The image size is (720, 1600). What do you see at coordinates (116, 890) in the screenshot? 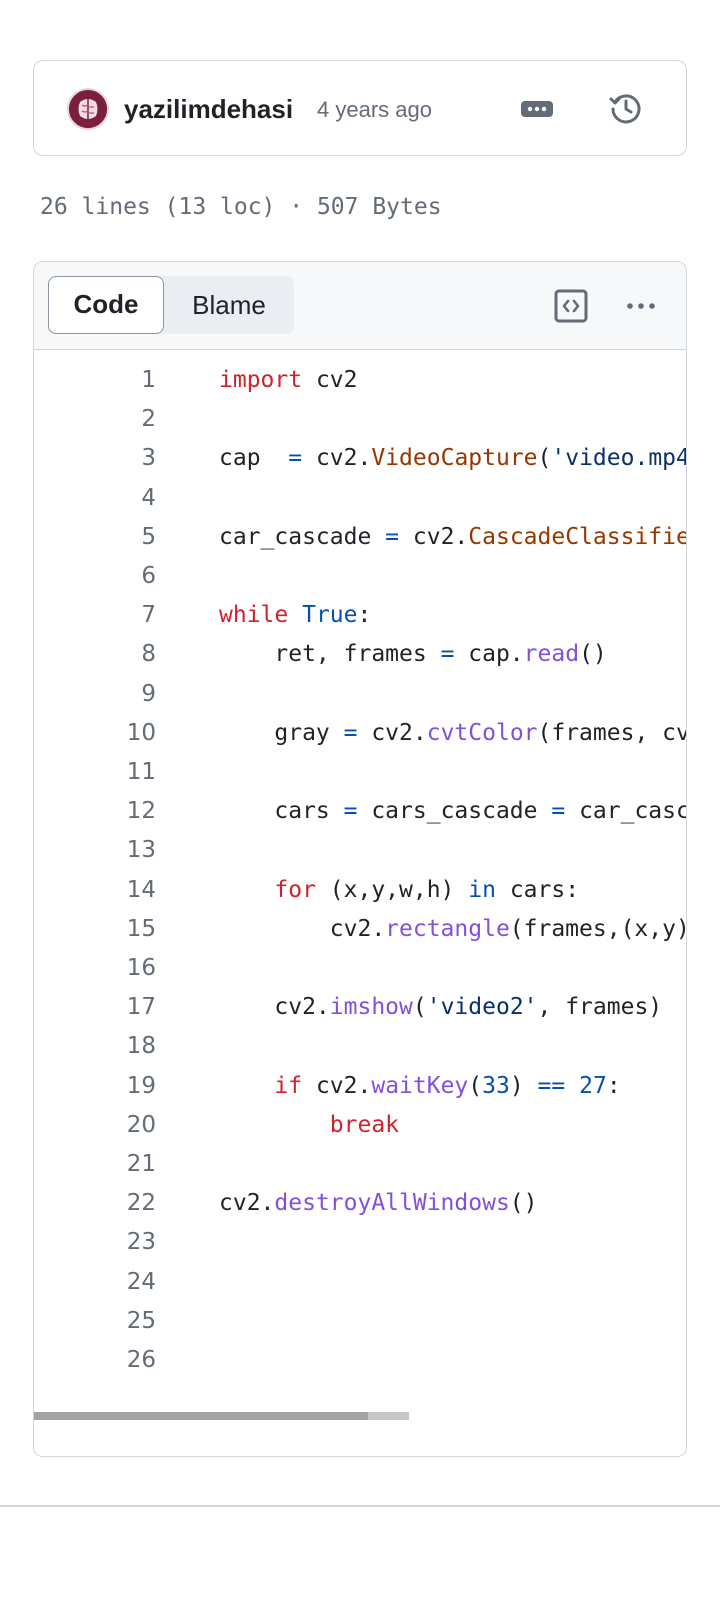
I see `line-number: 14` at bounding box center [116, 890].